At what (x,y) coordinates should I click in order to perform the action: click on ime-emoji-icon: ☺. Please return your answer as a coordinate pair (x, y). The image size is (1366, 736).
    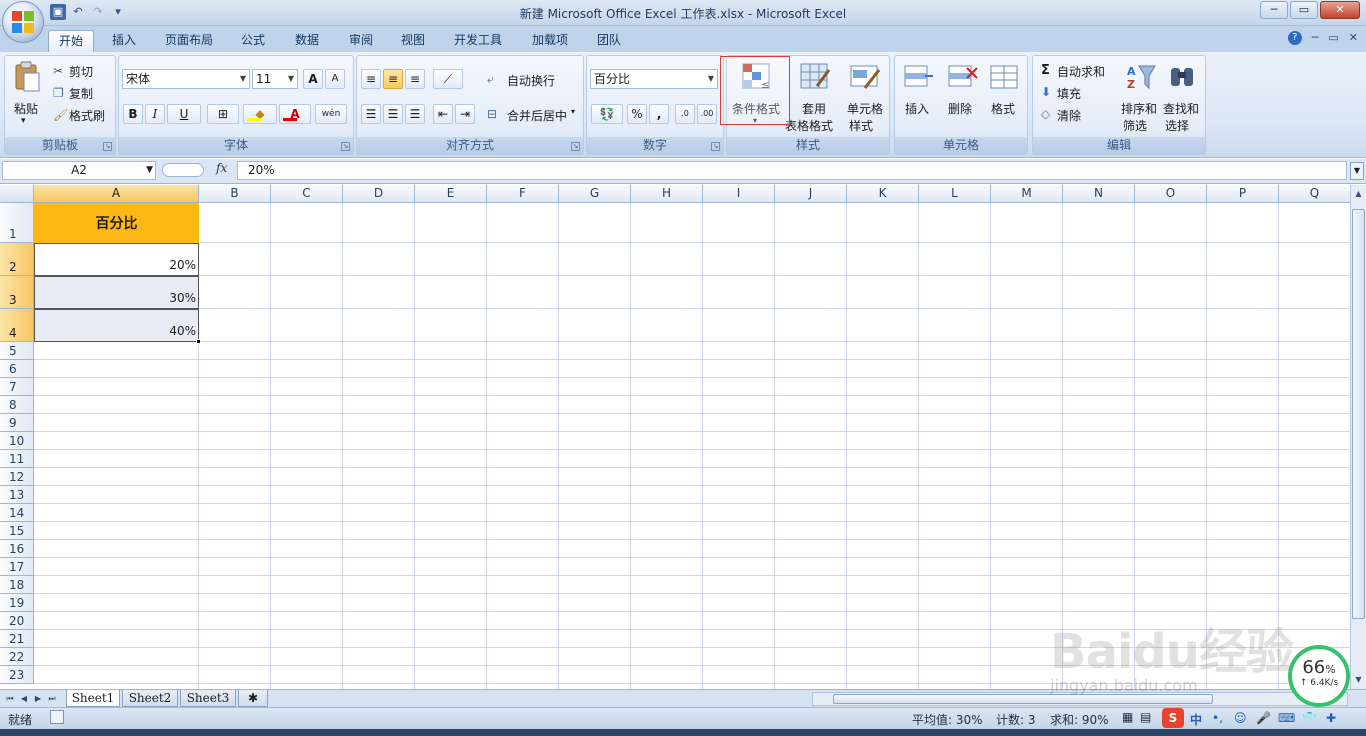
    Looking at the image, I should click on (1240, 718).